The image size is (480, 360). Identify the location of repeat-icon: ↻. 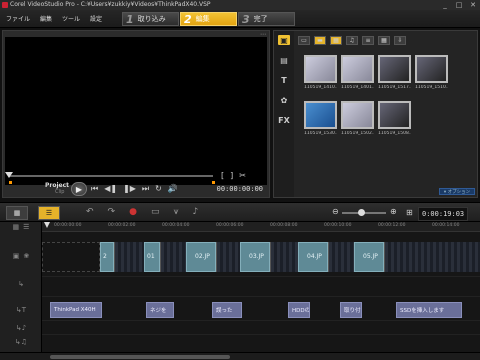
(158, 189).